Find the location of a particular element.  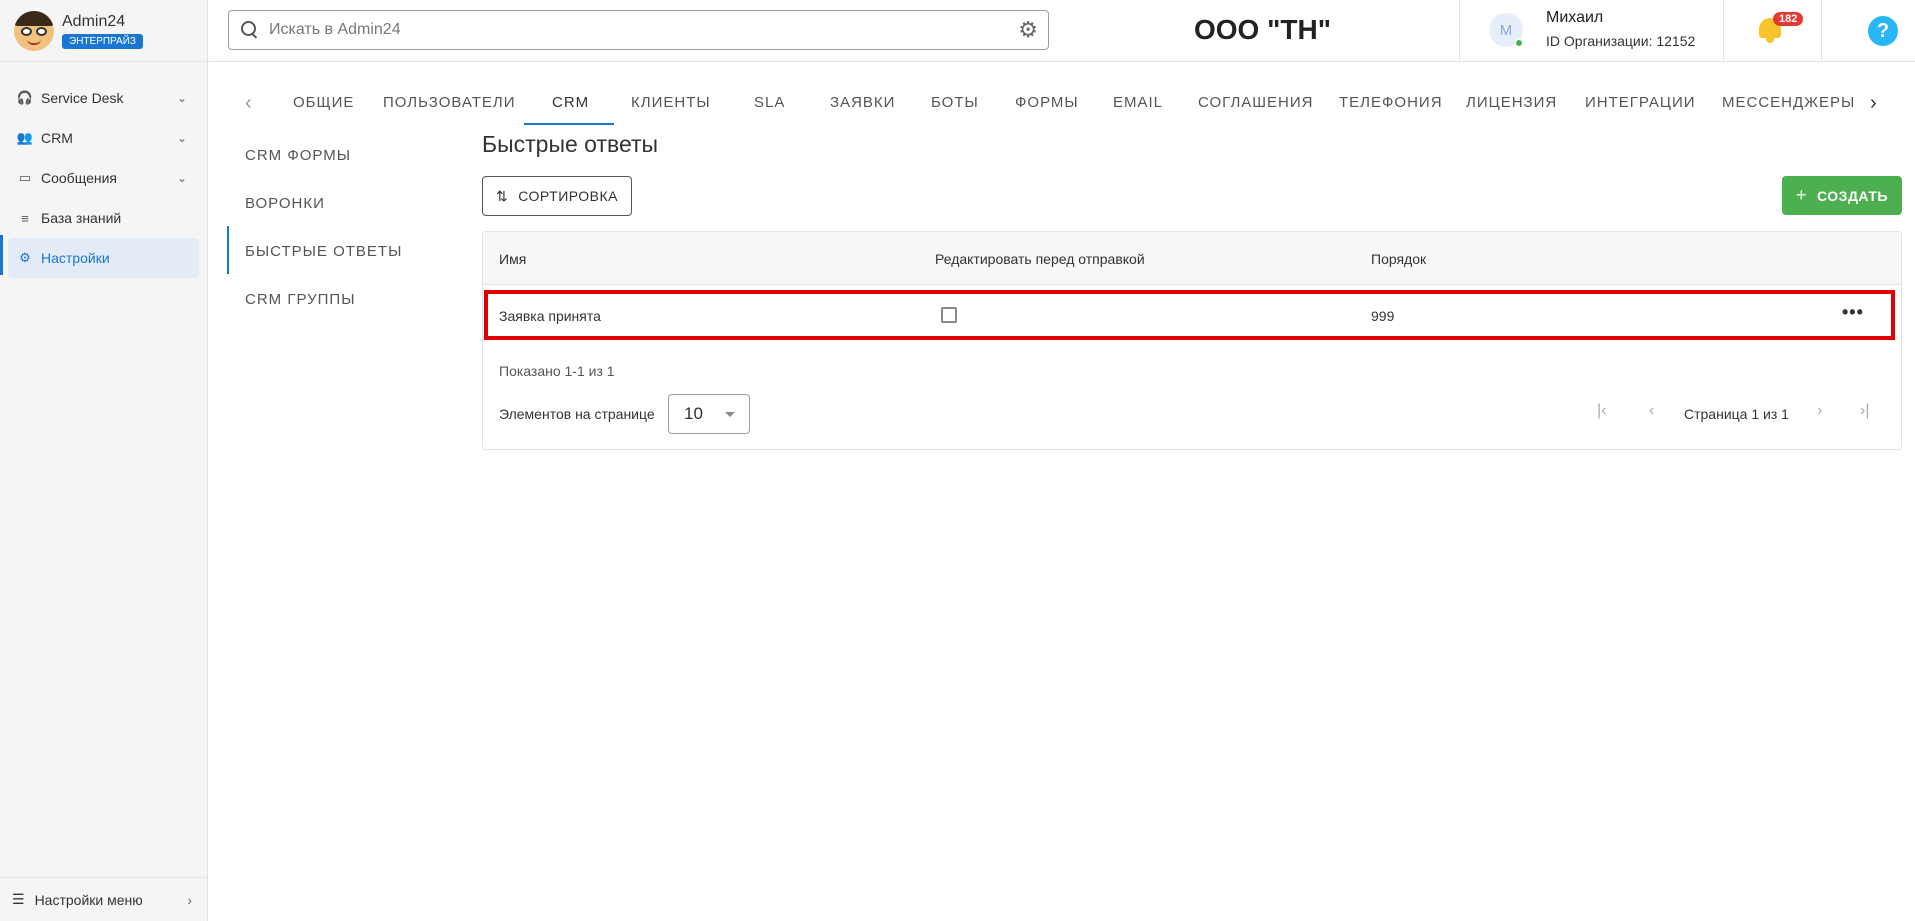

sidebar-item-settings: ⚙ Настройки is located at coordinates (103, 258).